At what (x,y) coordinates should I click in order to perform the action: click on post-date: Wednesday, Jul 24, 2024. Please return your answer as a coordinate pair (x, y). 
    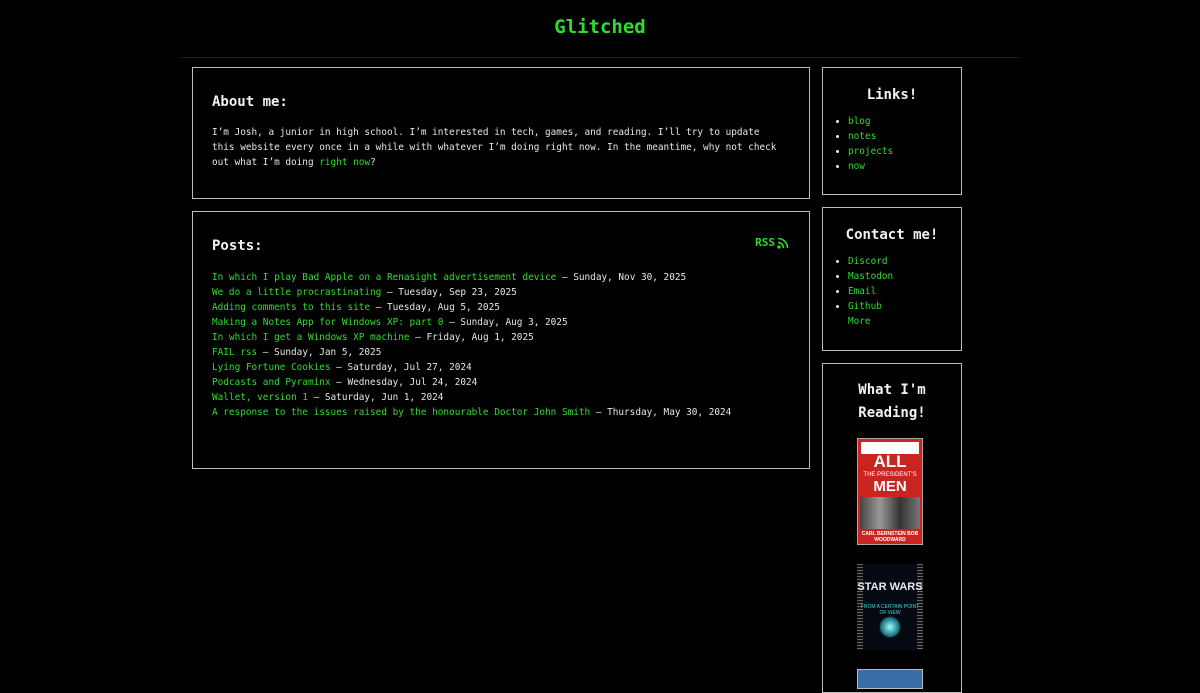
    Looking at the image, I should click on (412, 382).